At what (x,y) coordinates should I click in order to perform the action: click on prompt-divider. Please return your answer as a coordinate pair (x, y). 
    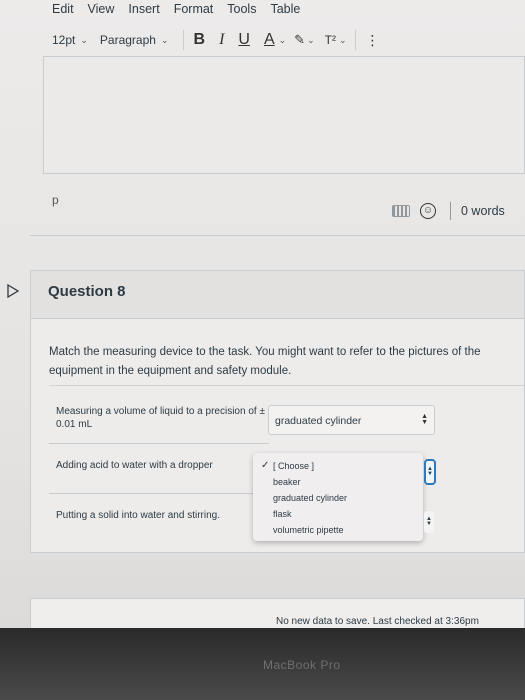
    Looking at the image, I should click on (286, 385).